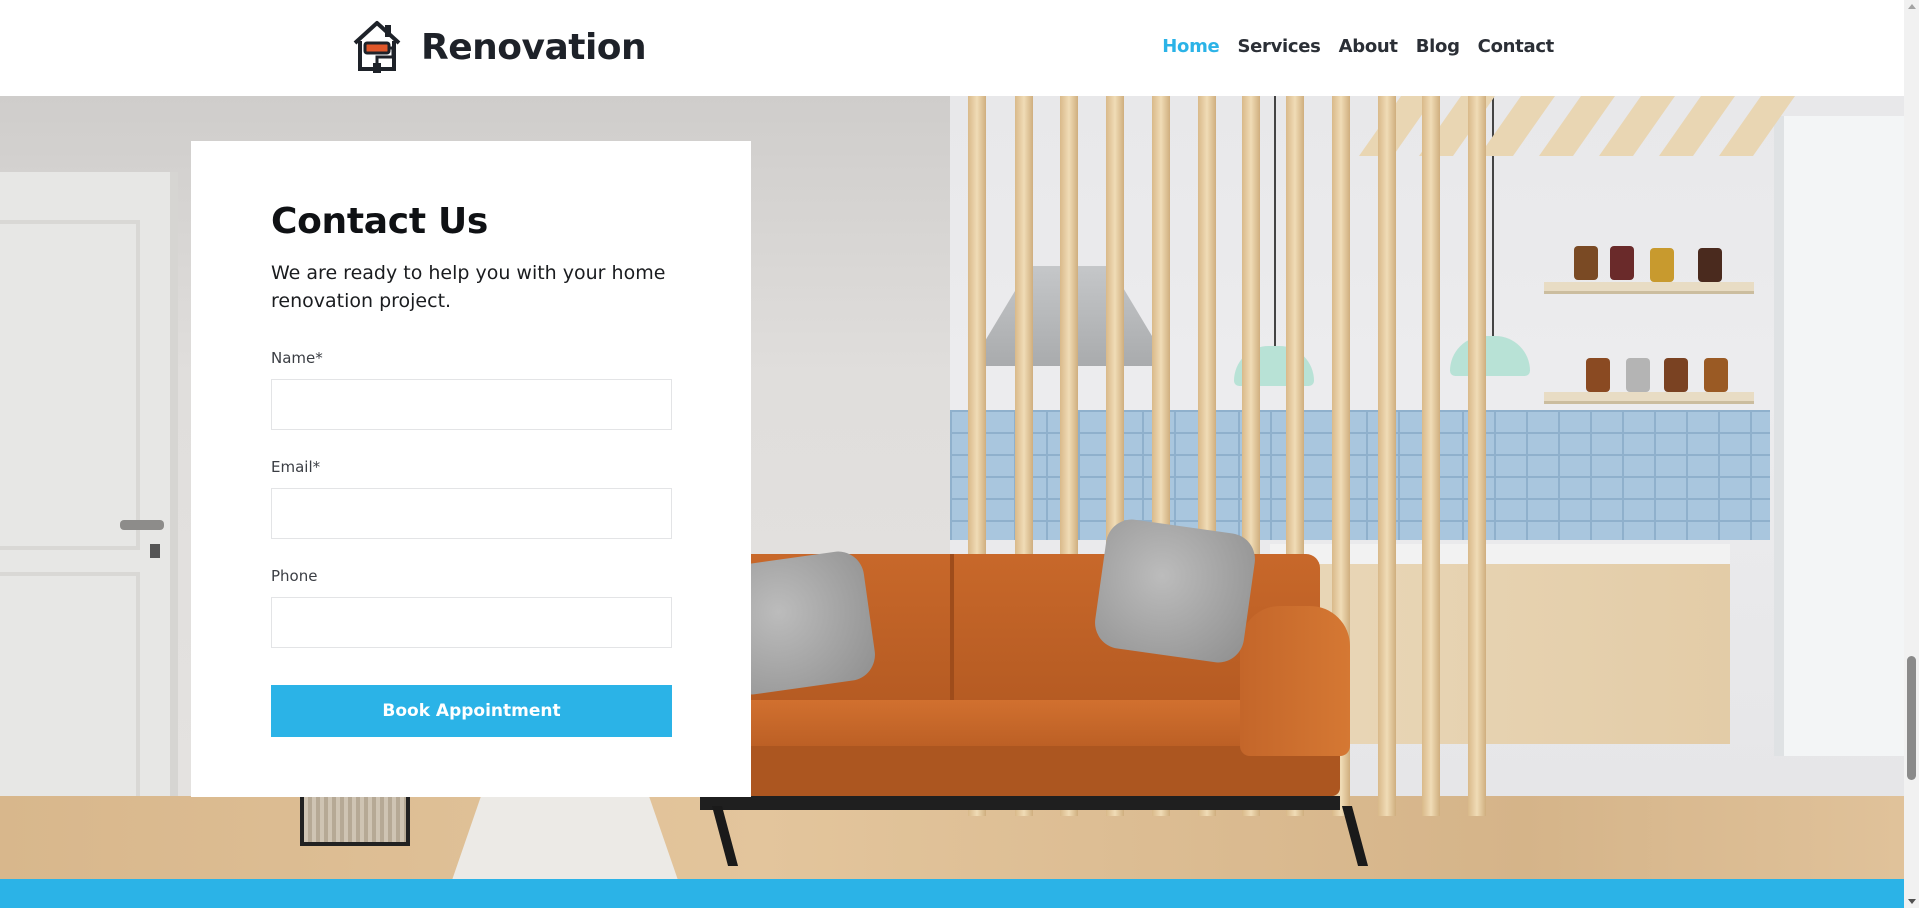 The height and width of the screenshot is (908, 1919). I want to click on scroll-down-arrow-icon, so click(1912, 901).